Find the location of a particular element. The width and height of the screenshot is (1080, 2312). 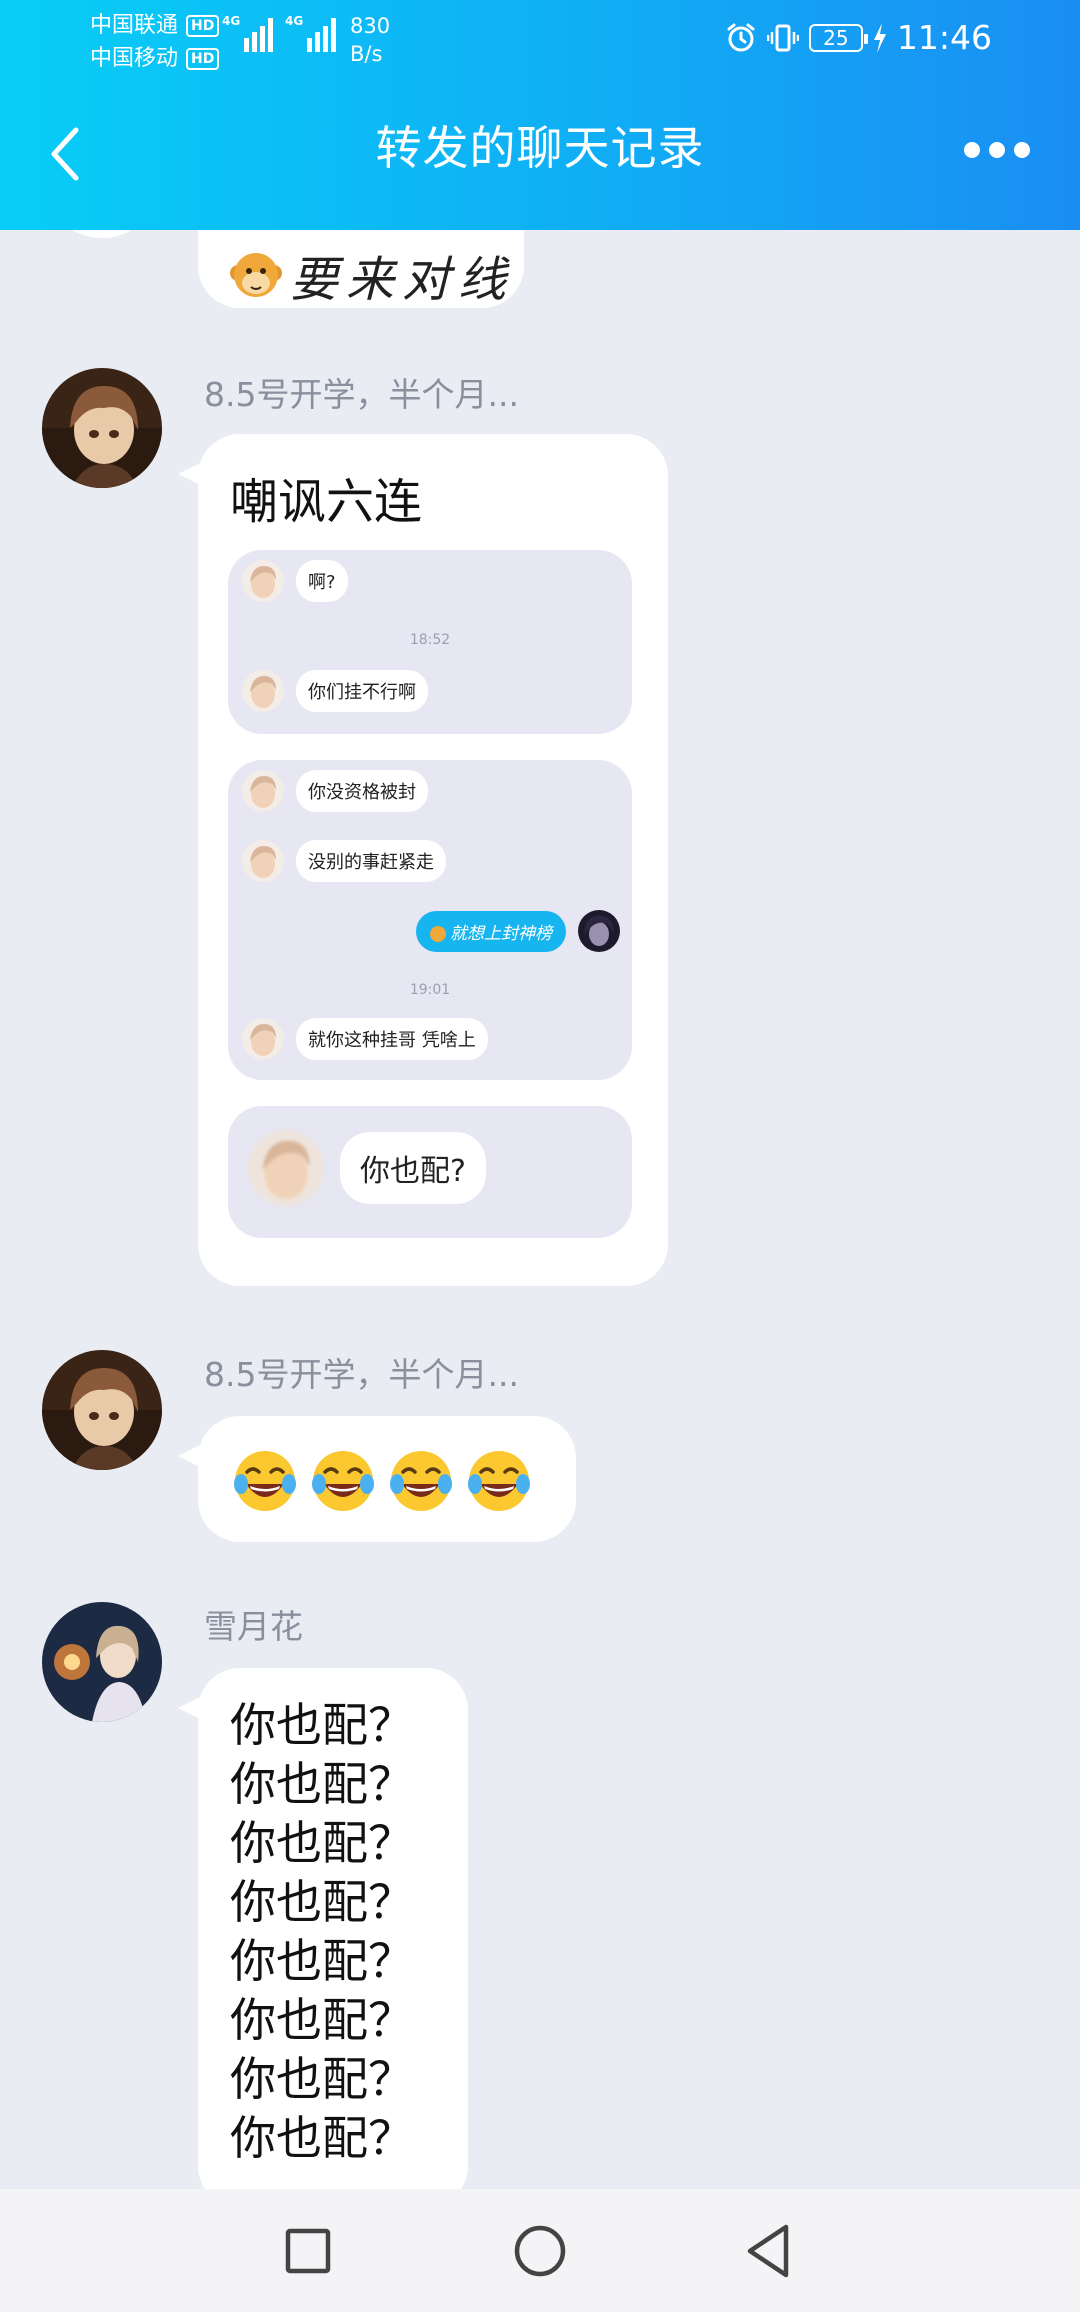

speed-unit: B/s is located at coordinates (366, 54).